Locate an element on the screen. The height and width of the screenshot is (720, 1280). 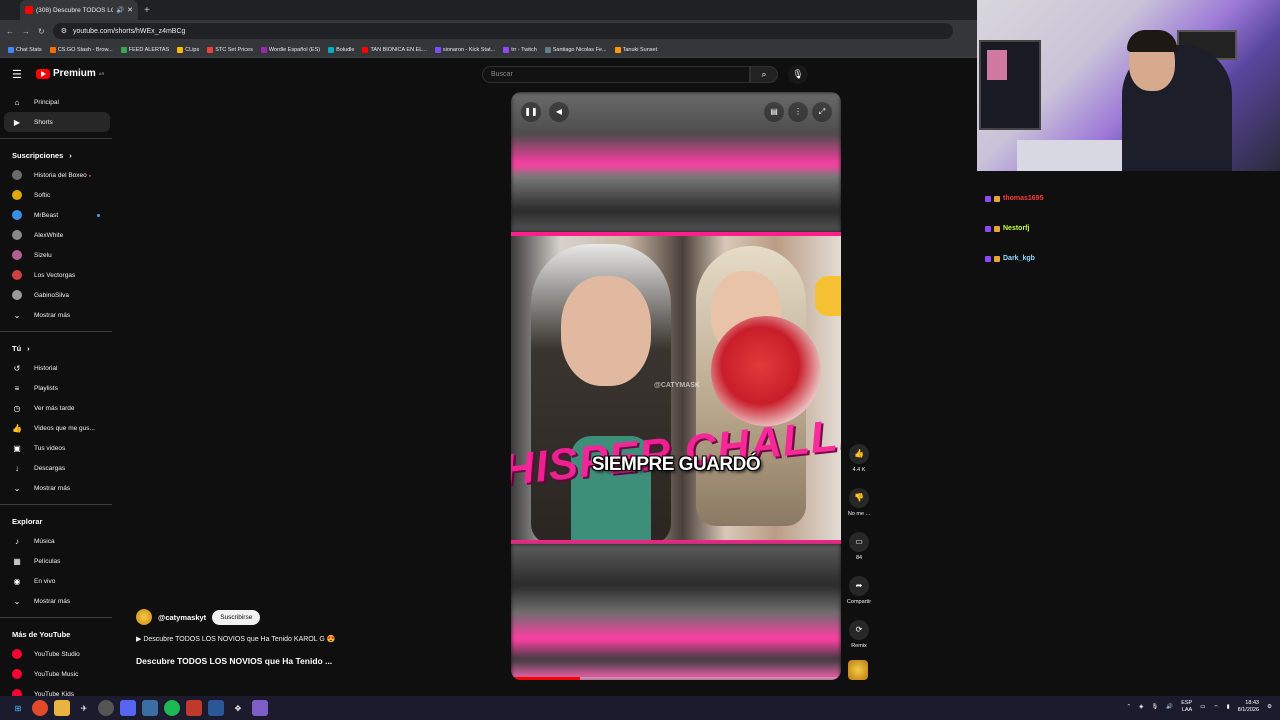
comment-icon: ▭ is located at coordinates (859, 542).